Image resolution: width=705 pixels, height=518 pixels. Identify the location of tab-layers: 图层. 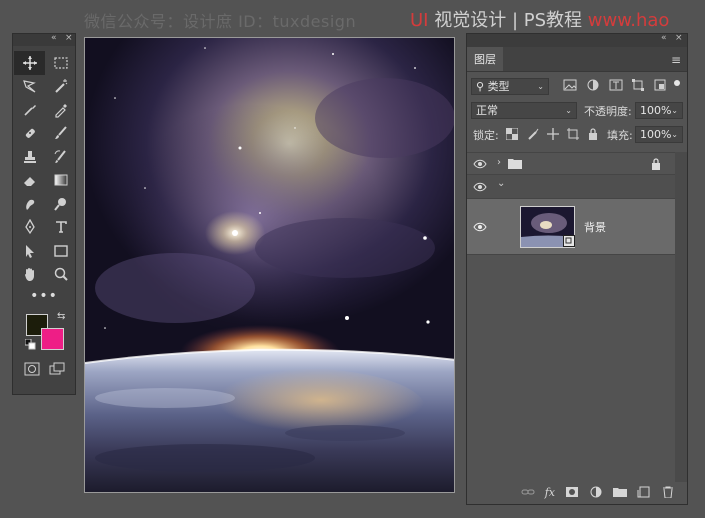
(485, 59).